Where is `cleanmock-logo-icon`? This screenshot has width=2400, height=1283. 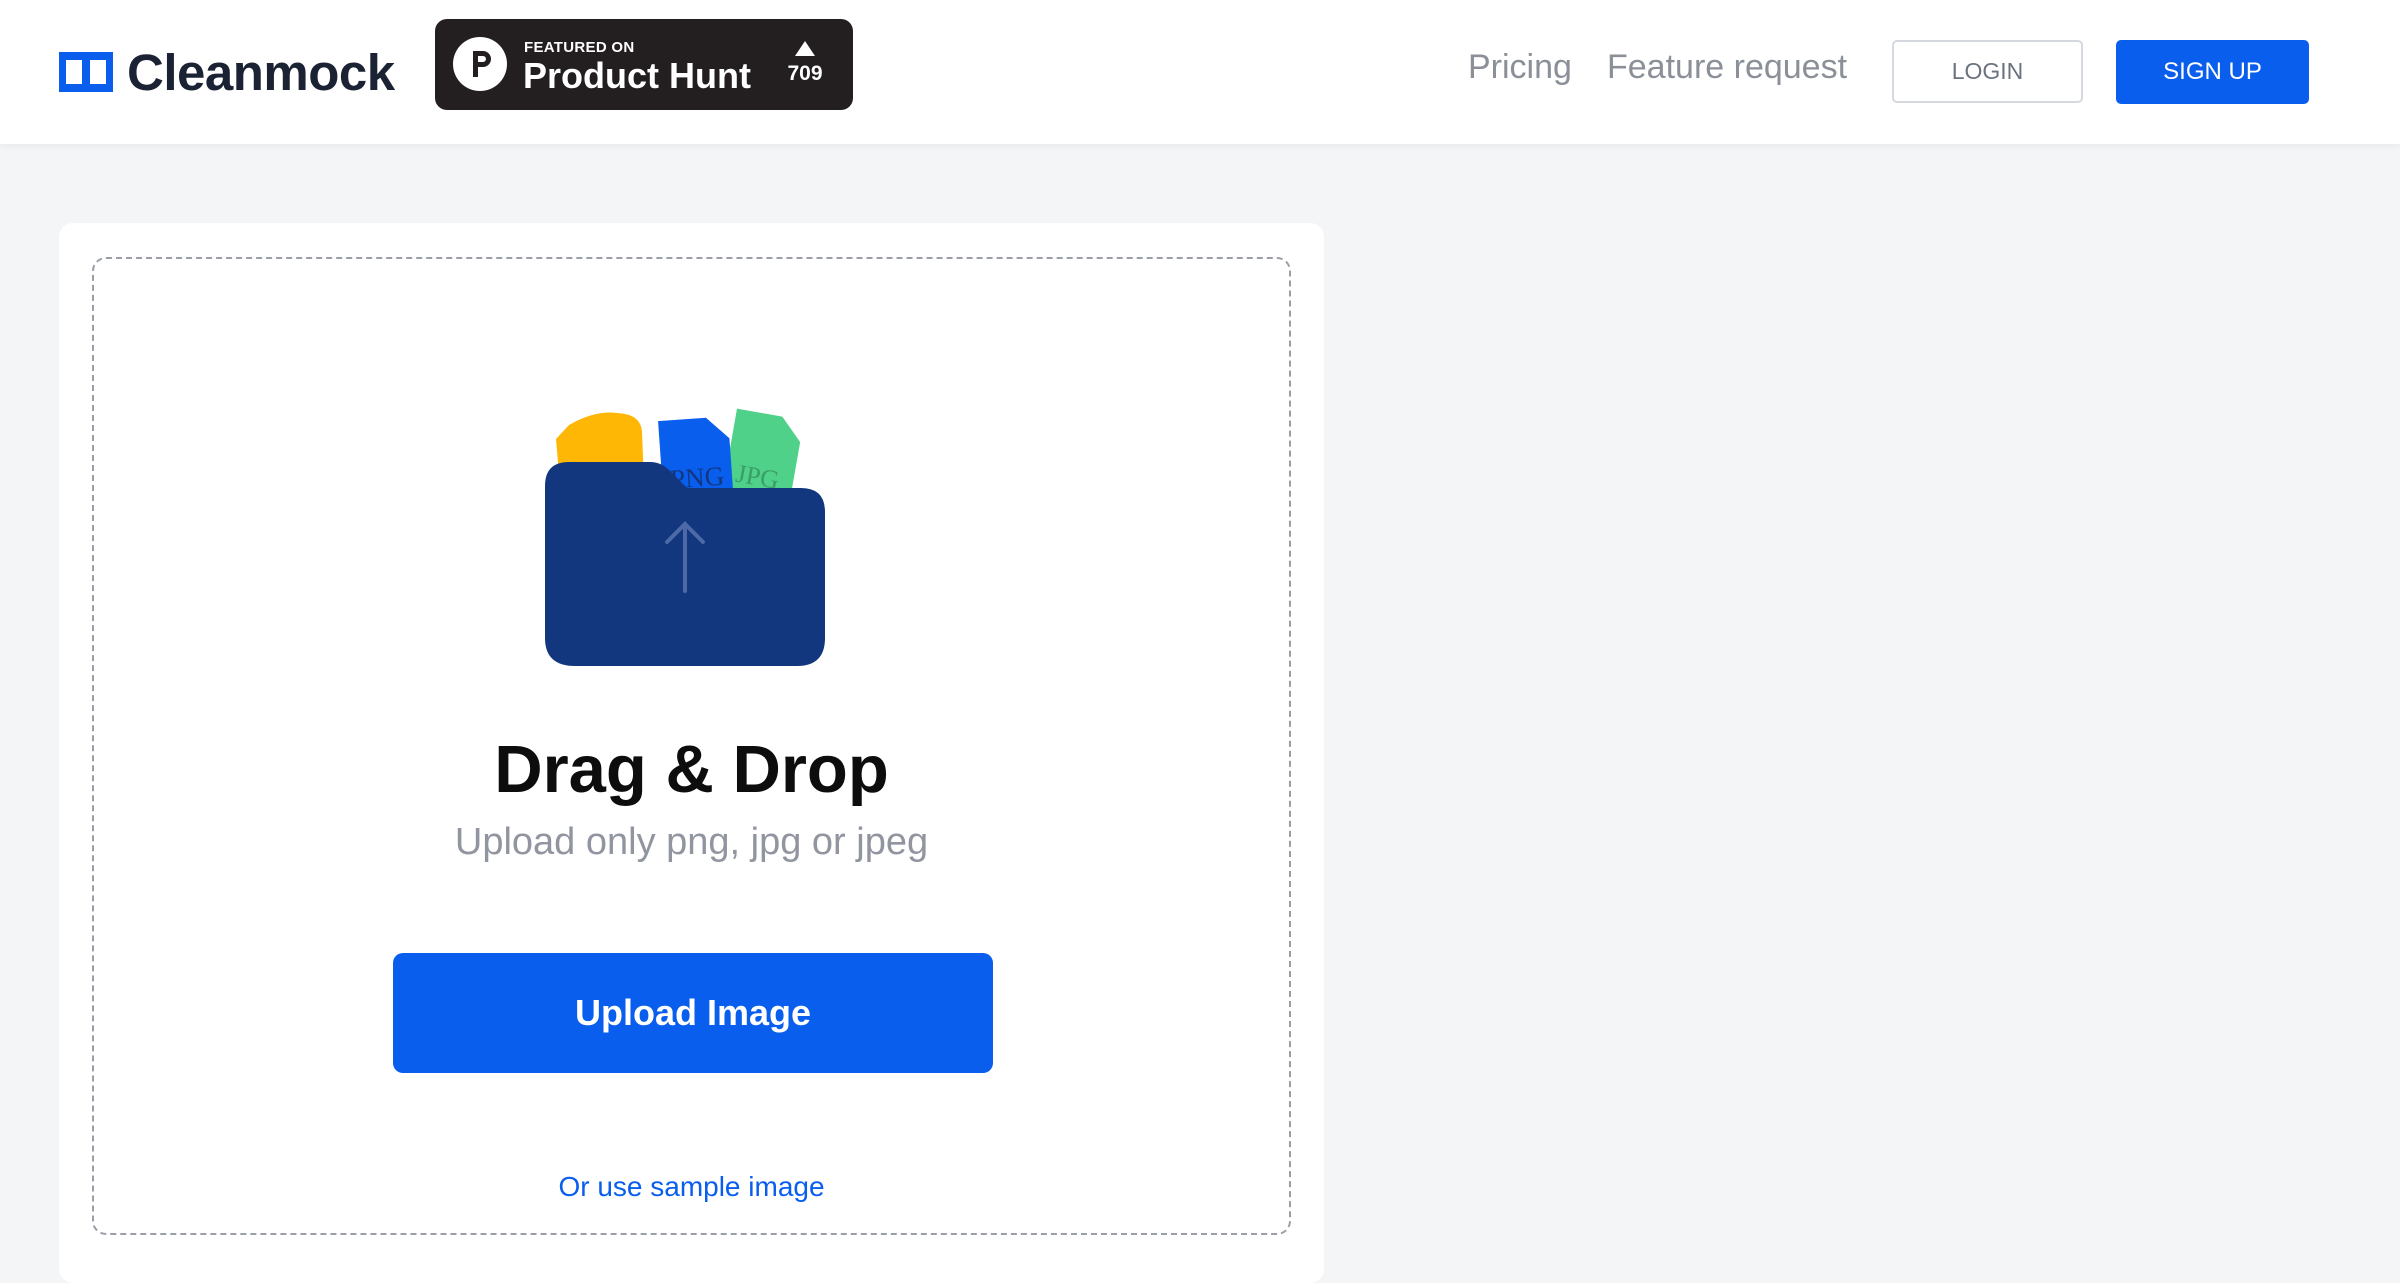 cleanmock-logo-icon is located at coordinates (86, 72).